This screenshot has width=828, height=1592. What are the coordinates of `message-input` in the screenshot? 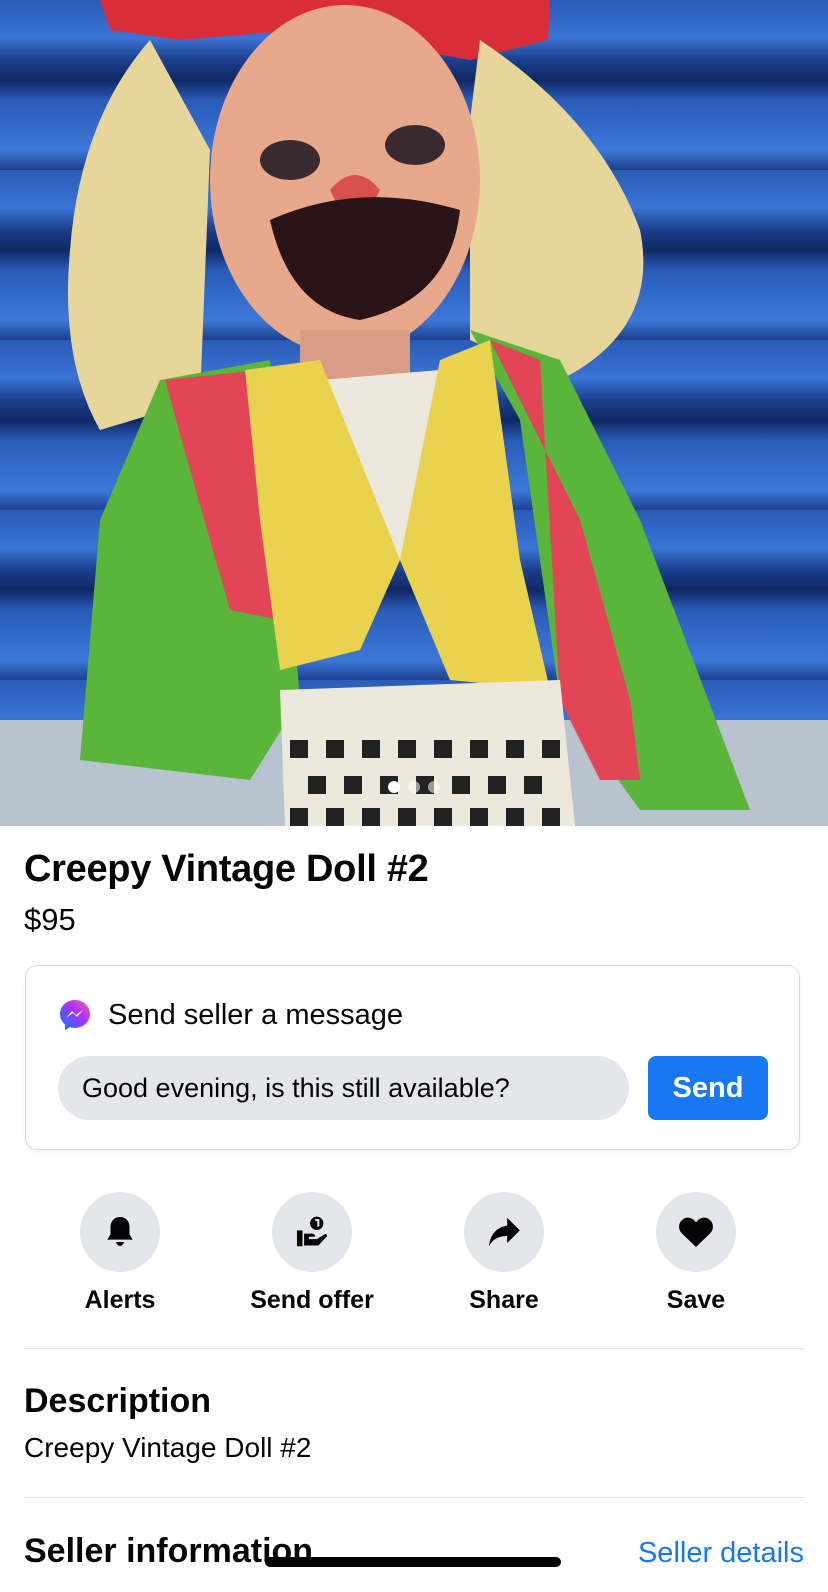 It's located at (343, 1088).